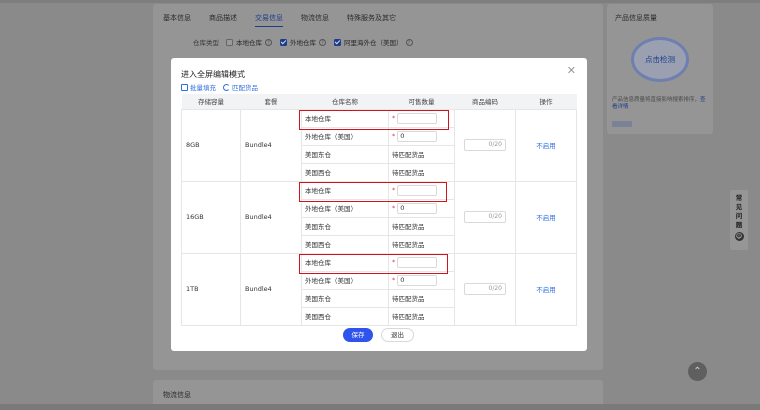  I want to click on quality-panel-desc: 产品信息质量将直接影响搜索排序，查看详情, so click(660, 104).